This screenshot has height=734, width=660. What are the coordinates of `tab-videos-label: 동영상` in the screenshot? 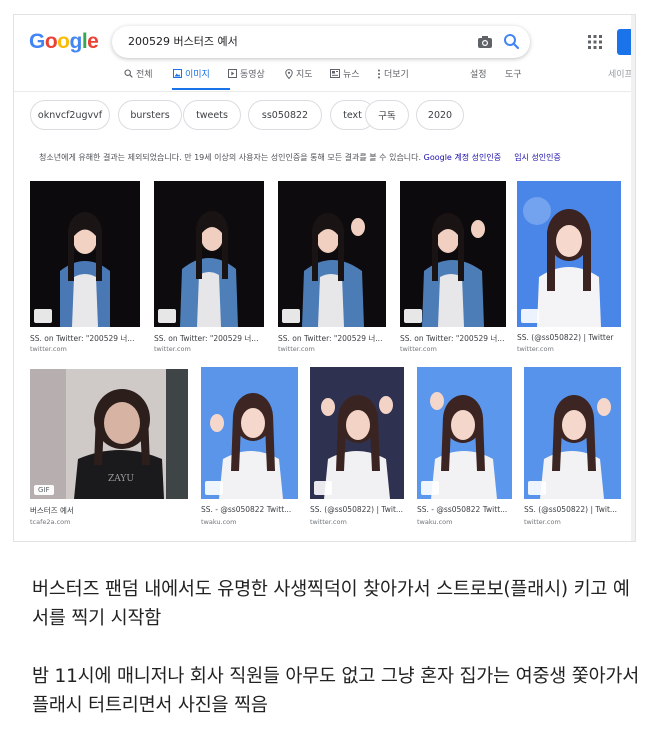 It's located at (252, 75).